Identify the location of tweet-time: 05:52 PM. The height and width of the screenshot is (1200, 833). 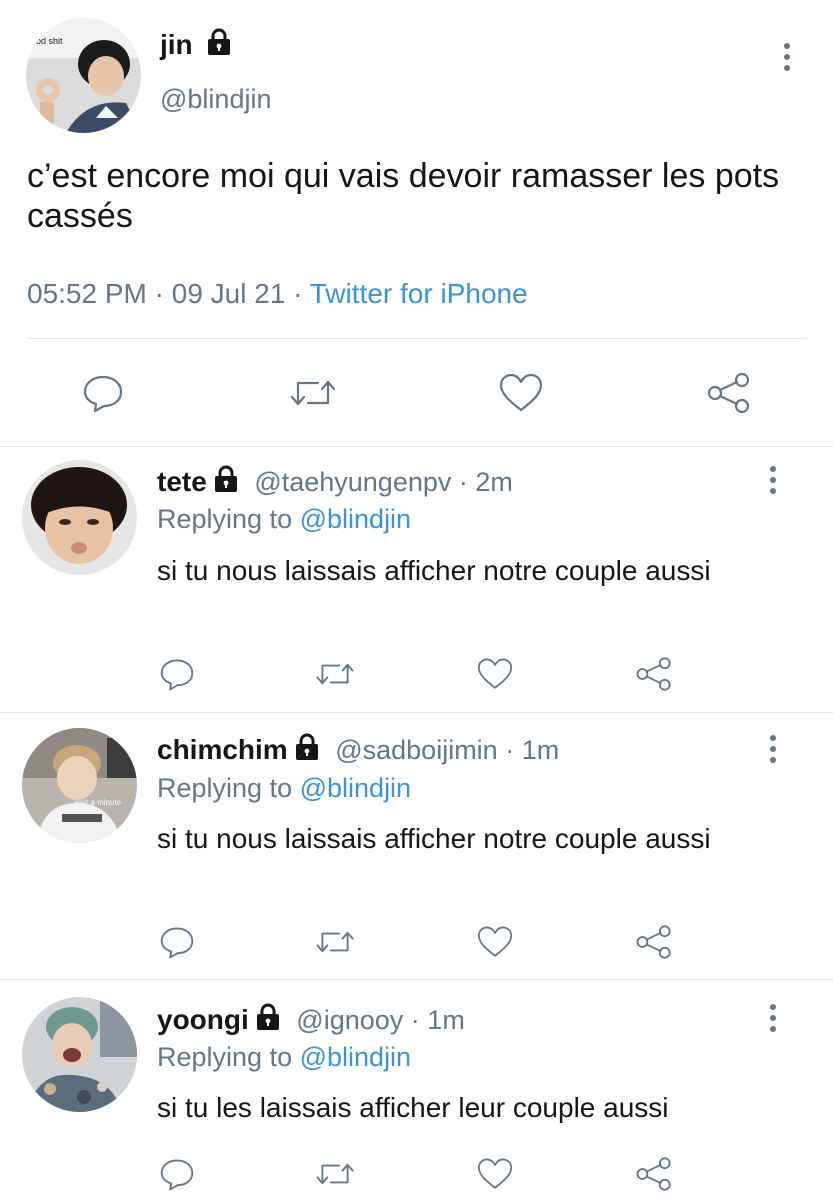
(87, 293).